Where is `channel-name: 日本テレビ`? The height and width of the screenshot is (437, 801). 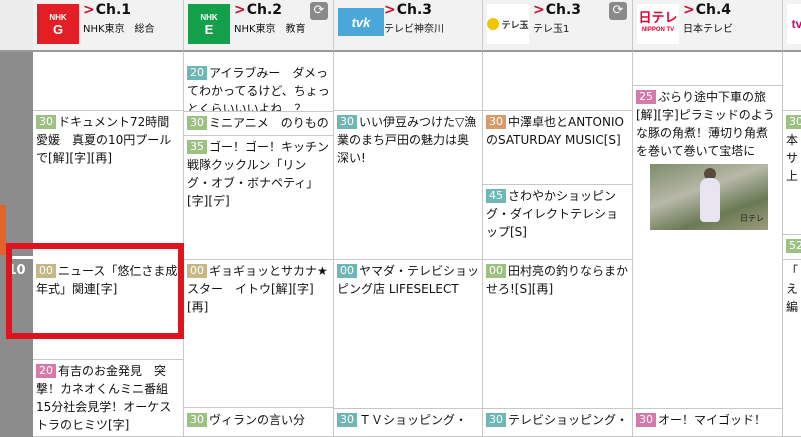 channel-name: 日本テレビ is located at coordinates (708, 29).